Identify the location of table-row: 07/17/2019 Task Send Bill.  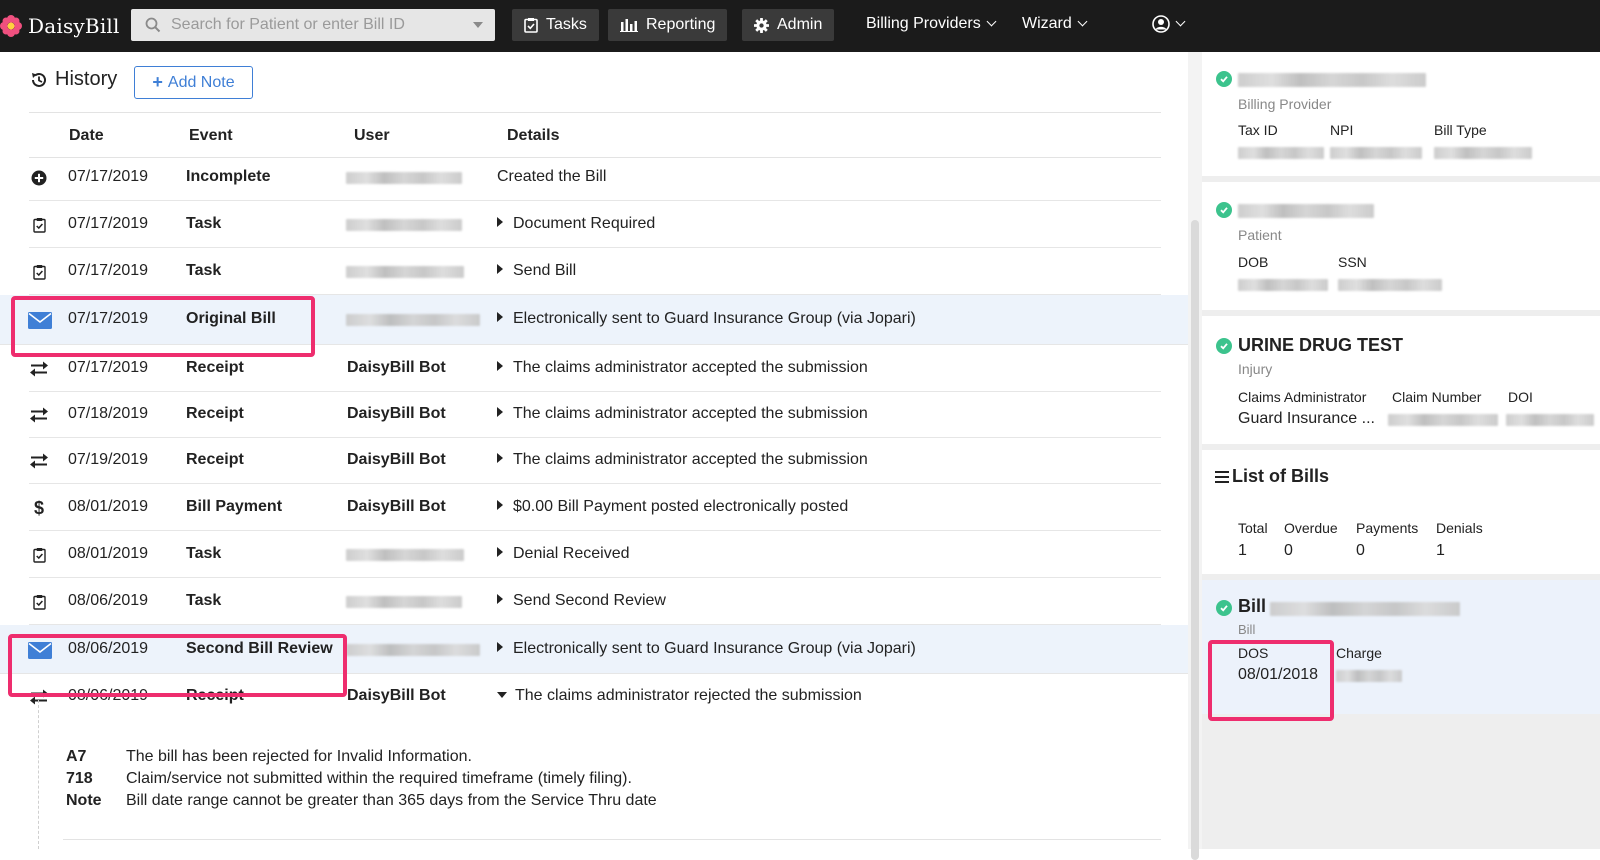
(595, 271).